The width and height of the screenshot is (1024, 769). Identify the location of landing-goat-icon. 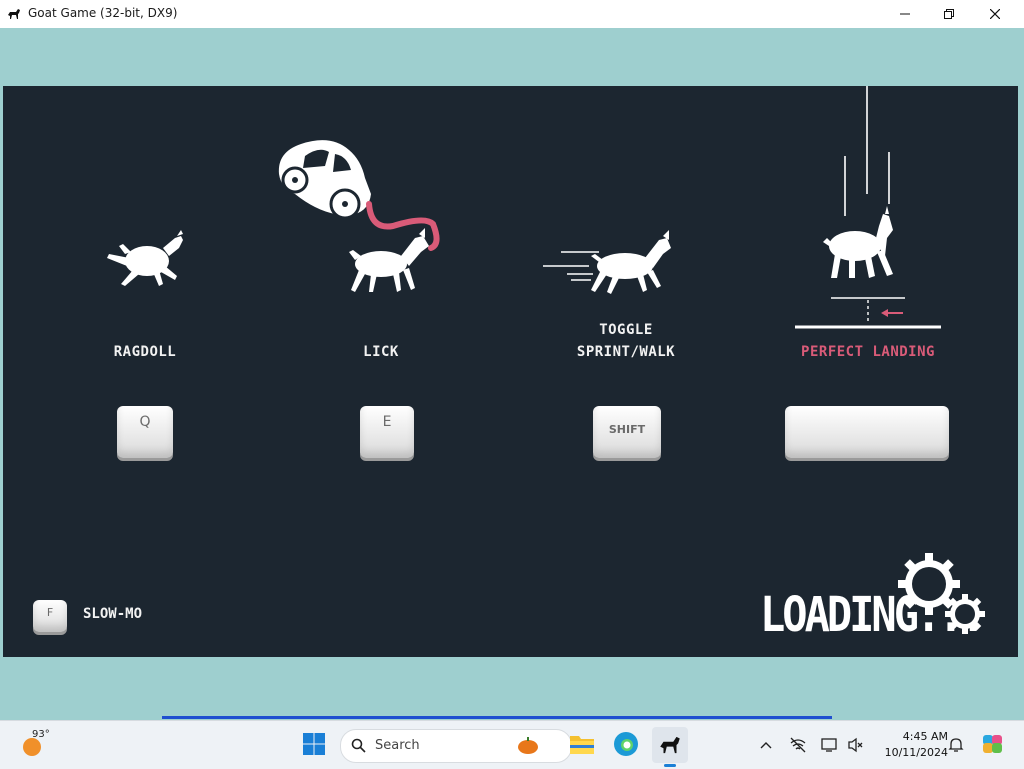
(868, 207).